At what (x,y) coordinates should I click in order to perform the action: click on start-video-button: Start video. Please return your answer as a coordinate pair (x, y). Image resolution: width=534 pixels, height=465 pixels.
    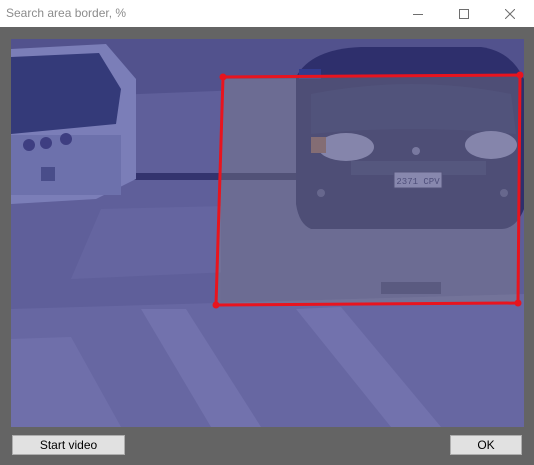
    Looking at the image, I should click on (68, 445).